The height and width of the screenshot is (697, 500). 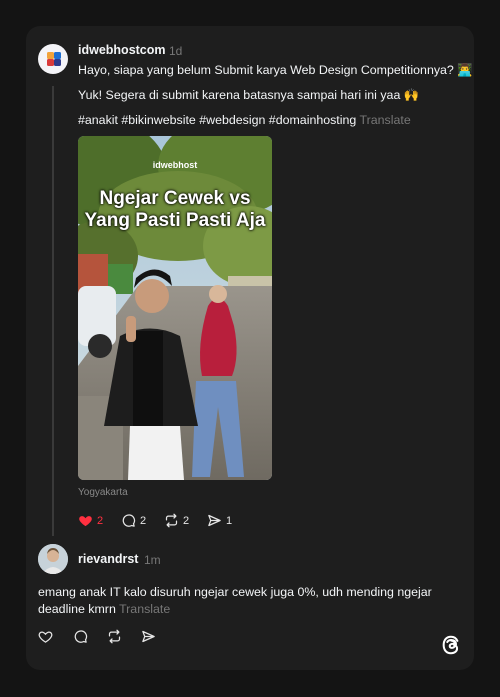 What do you see at coordinates (186, 520) in the screenshot?
I see `repost-count: 2` at bounding box center [186, 520].